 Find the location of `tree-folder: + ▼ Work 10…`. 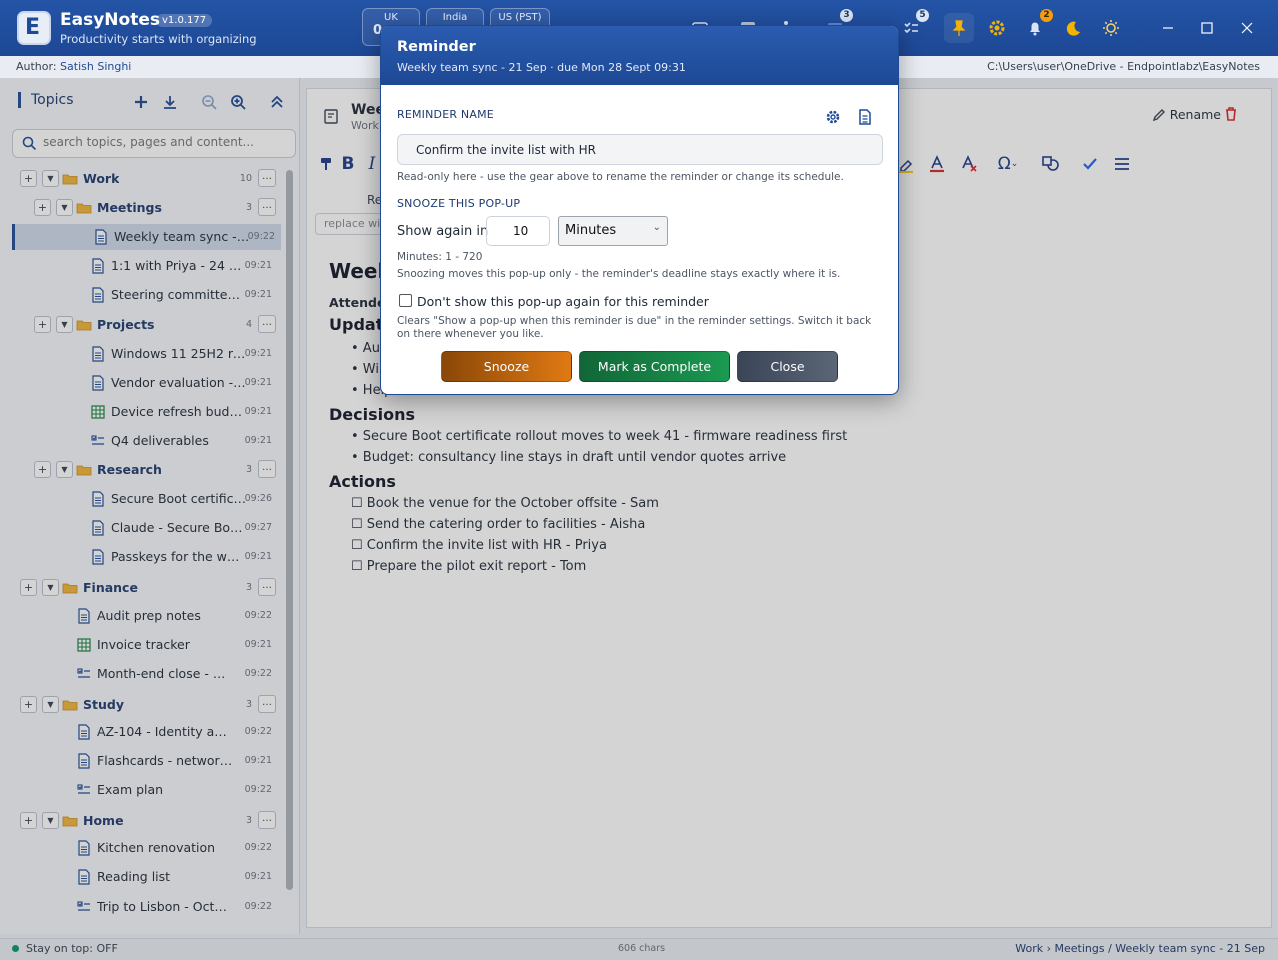

tree-folder: + ▼ Work 10… is located at coordinates (145, 179).